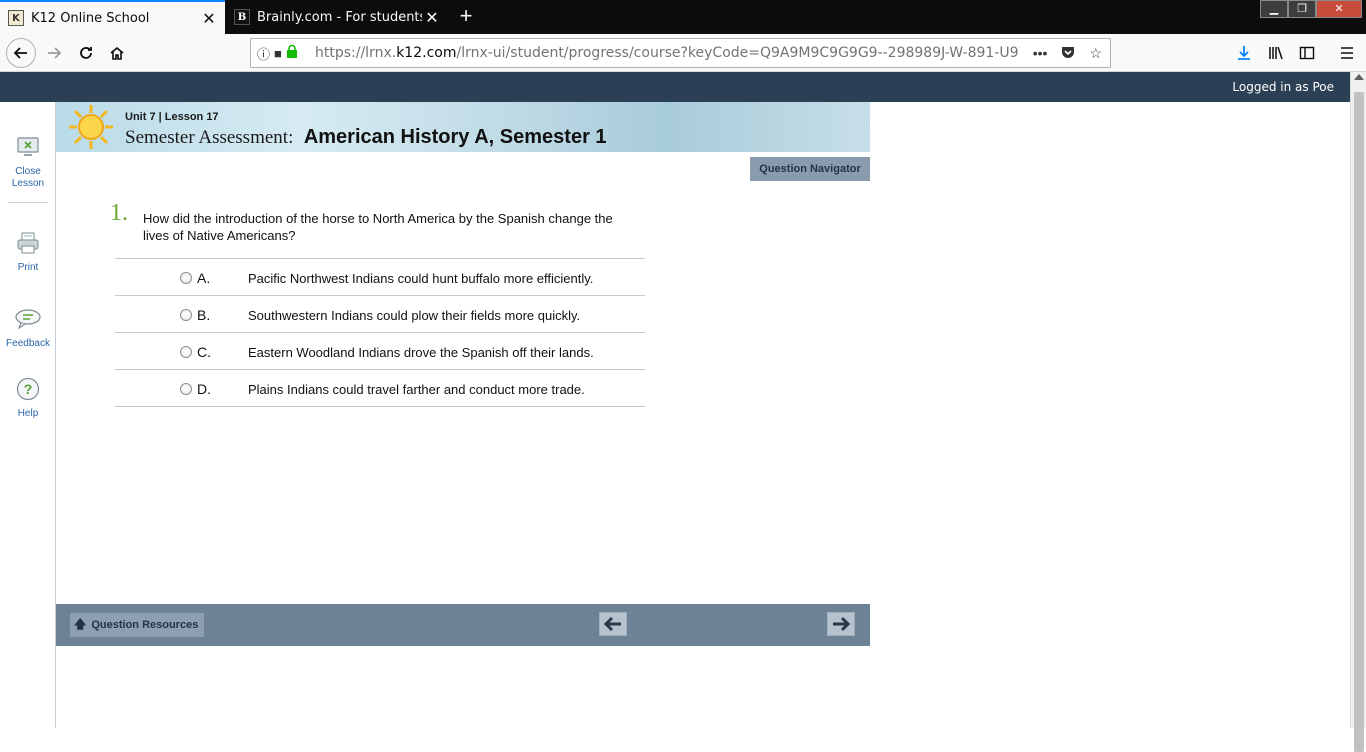 The image size is (1366, 752). What do you see at coordinates (28, 319) in the screenshot?
I see `feedback-icon` at bounding box center [28, 319].